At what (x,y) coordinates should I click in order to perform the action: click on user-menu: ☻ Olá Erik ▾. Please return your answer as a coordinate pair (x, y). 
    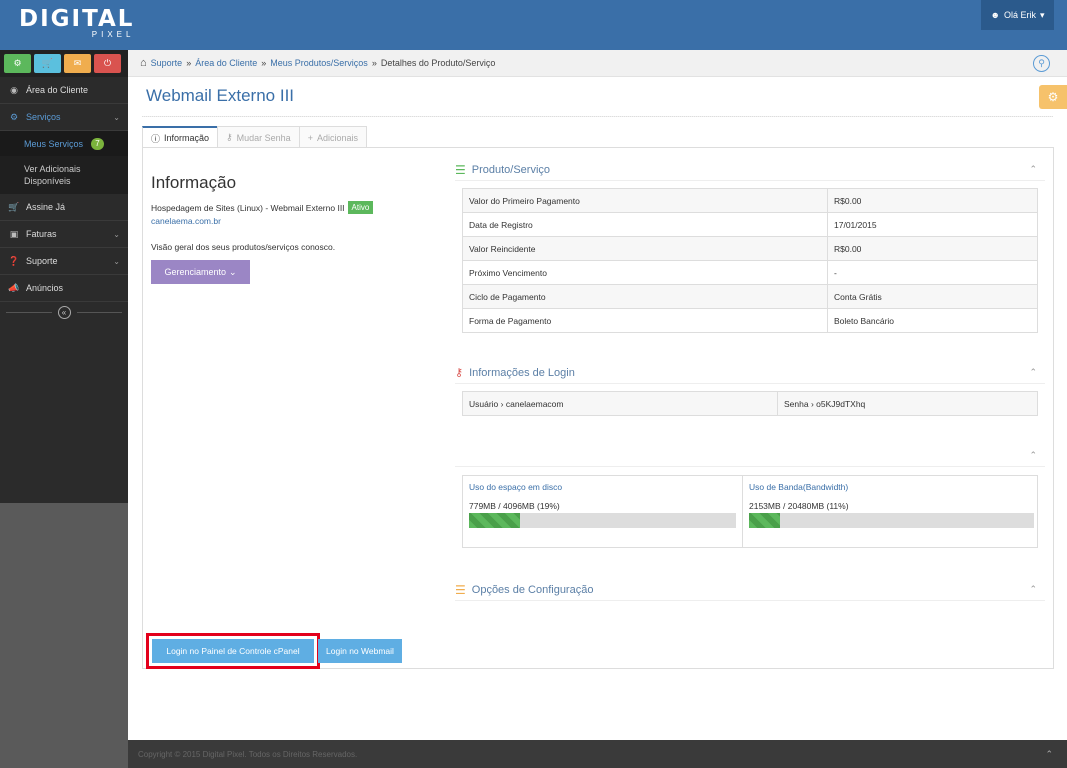
    Looking at the image, I should click on (1017, 15).